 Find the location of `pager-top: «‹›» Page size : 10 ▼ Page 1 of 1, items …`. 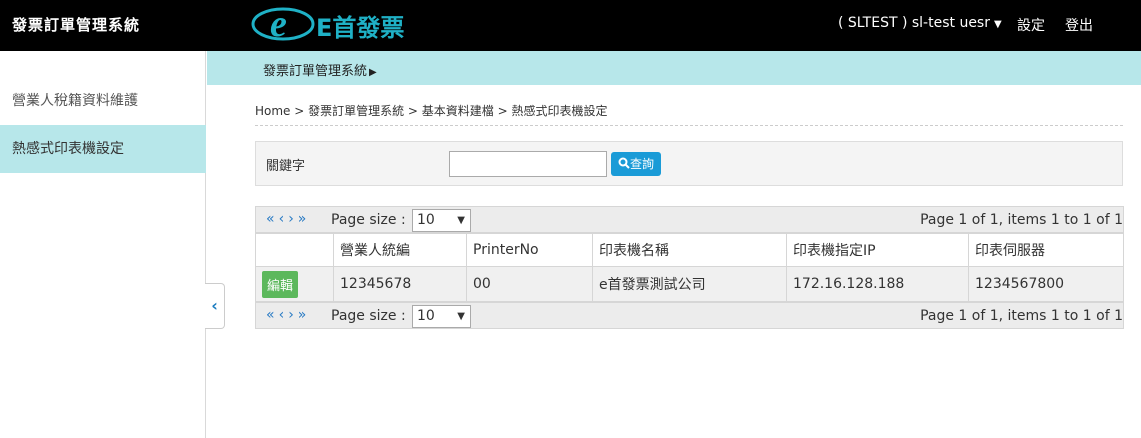

pager-top: «‹›» Page size : 10 ▼ Page 1 of 1, items … is located at coordinates (689, 219).